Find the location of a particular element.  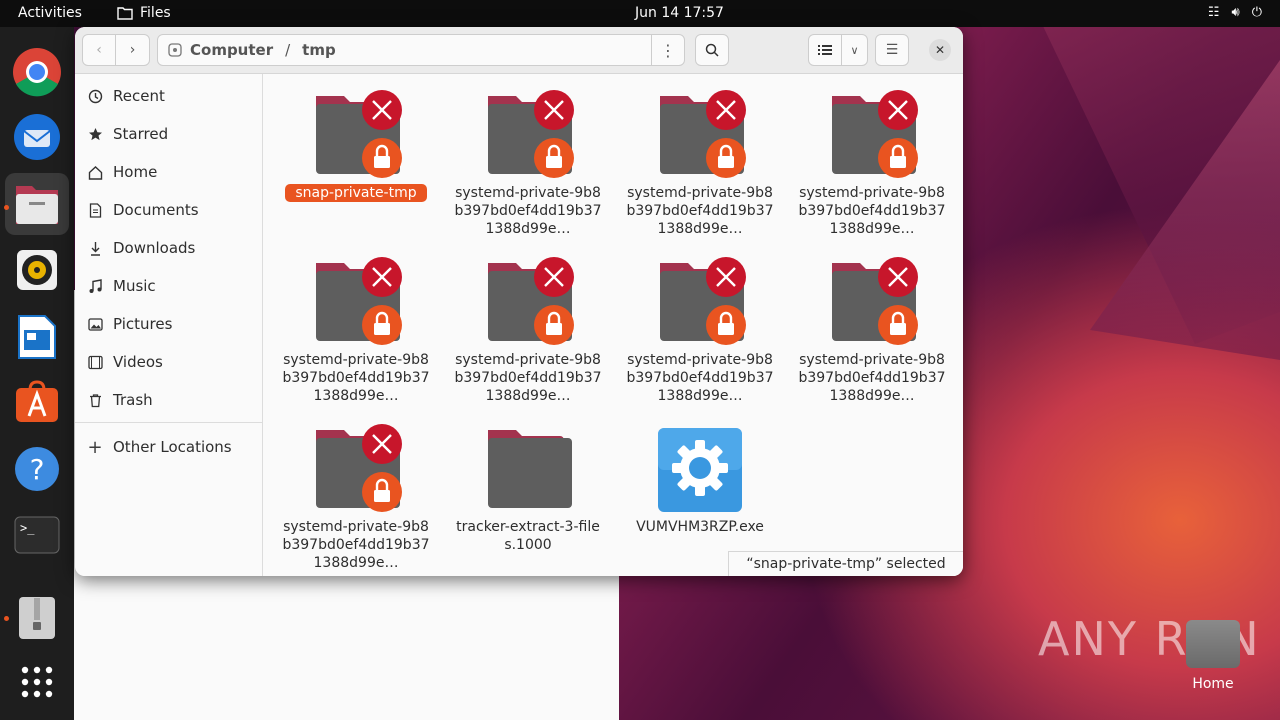

forward-button: › is located at coordinates (132, 50).